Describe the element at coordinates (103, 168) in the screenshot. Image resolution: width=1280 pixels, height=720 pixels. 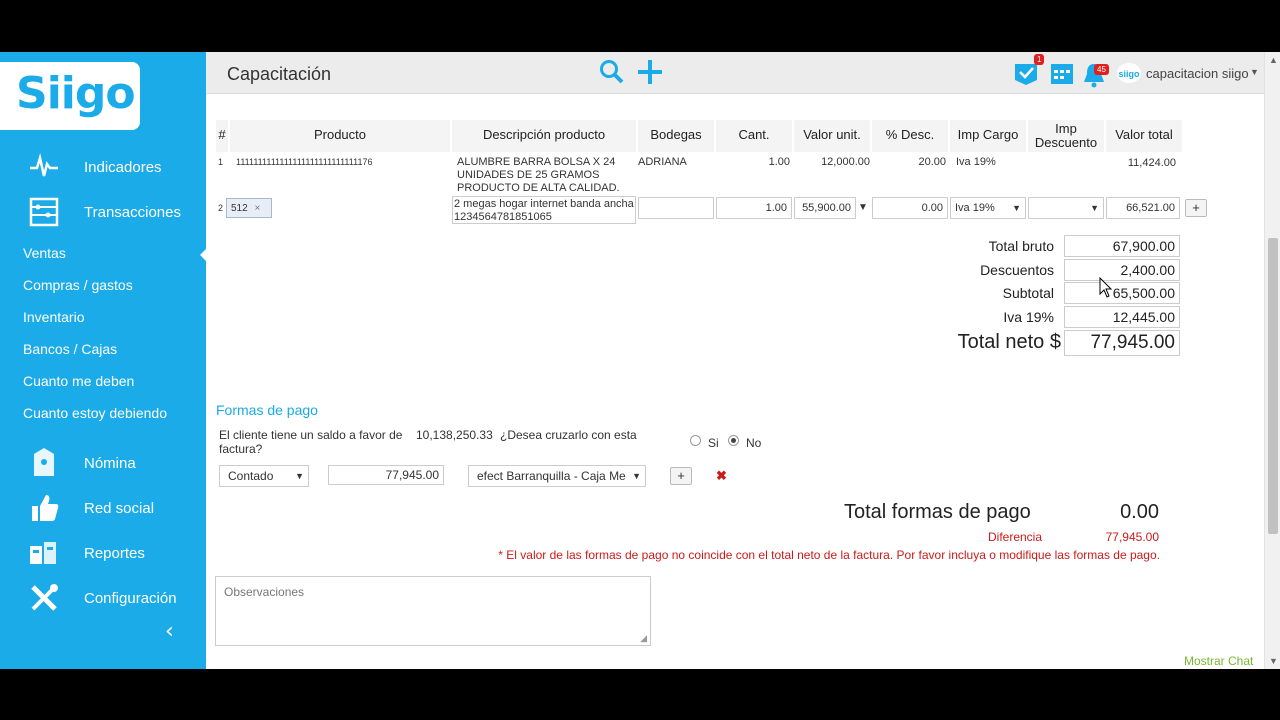
I see `sidebar-item-indicadores: Indicadores` at that location.